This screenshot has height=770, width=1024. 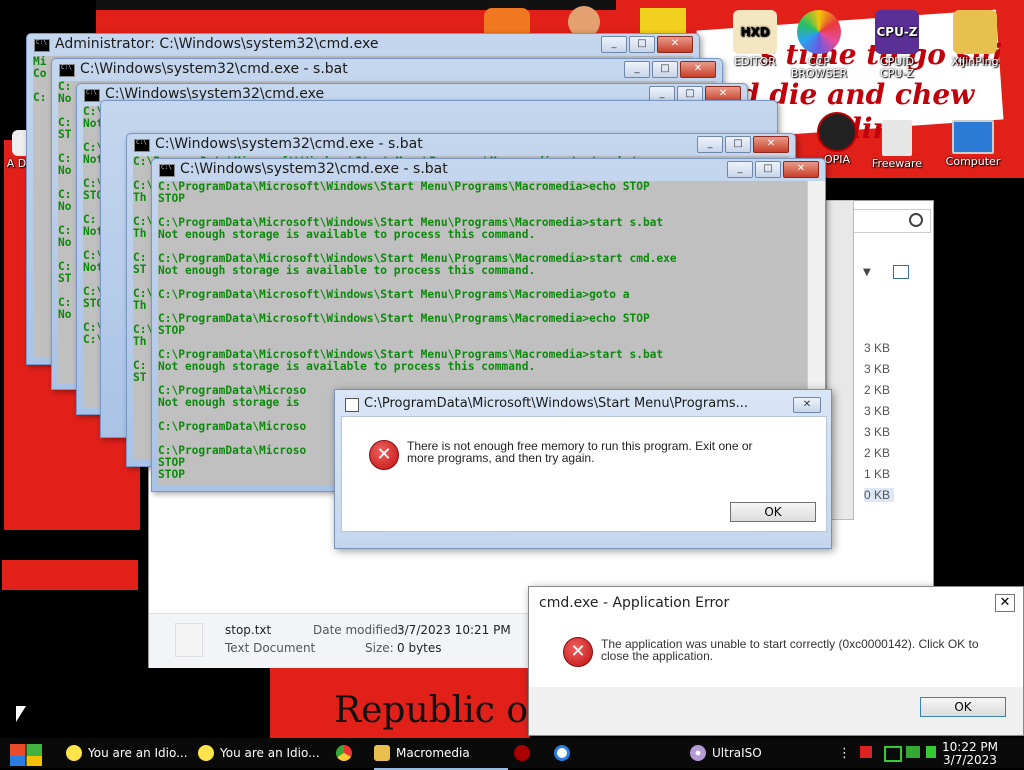 What do you see at coordinates (755, 61) in the screenshot?
I see `desktop-icon-label: EDITOR` at bounding box center [755, 61].